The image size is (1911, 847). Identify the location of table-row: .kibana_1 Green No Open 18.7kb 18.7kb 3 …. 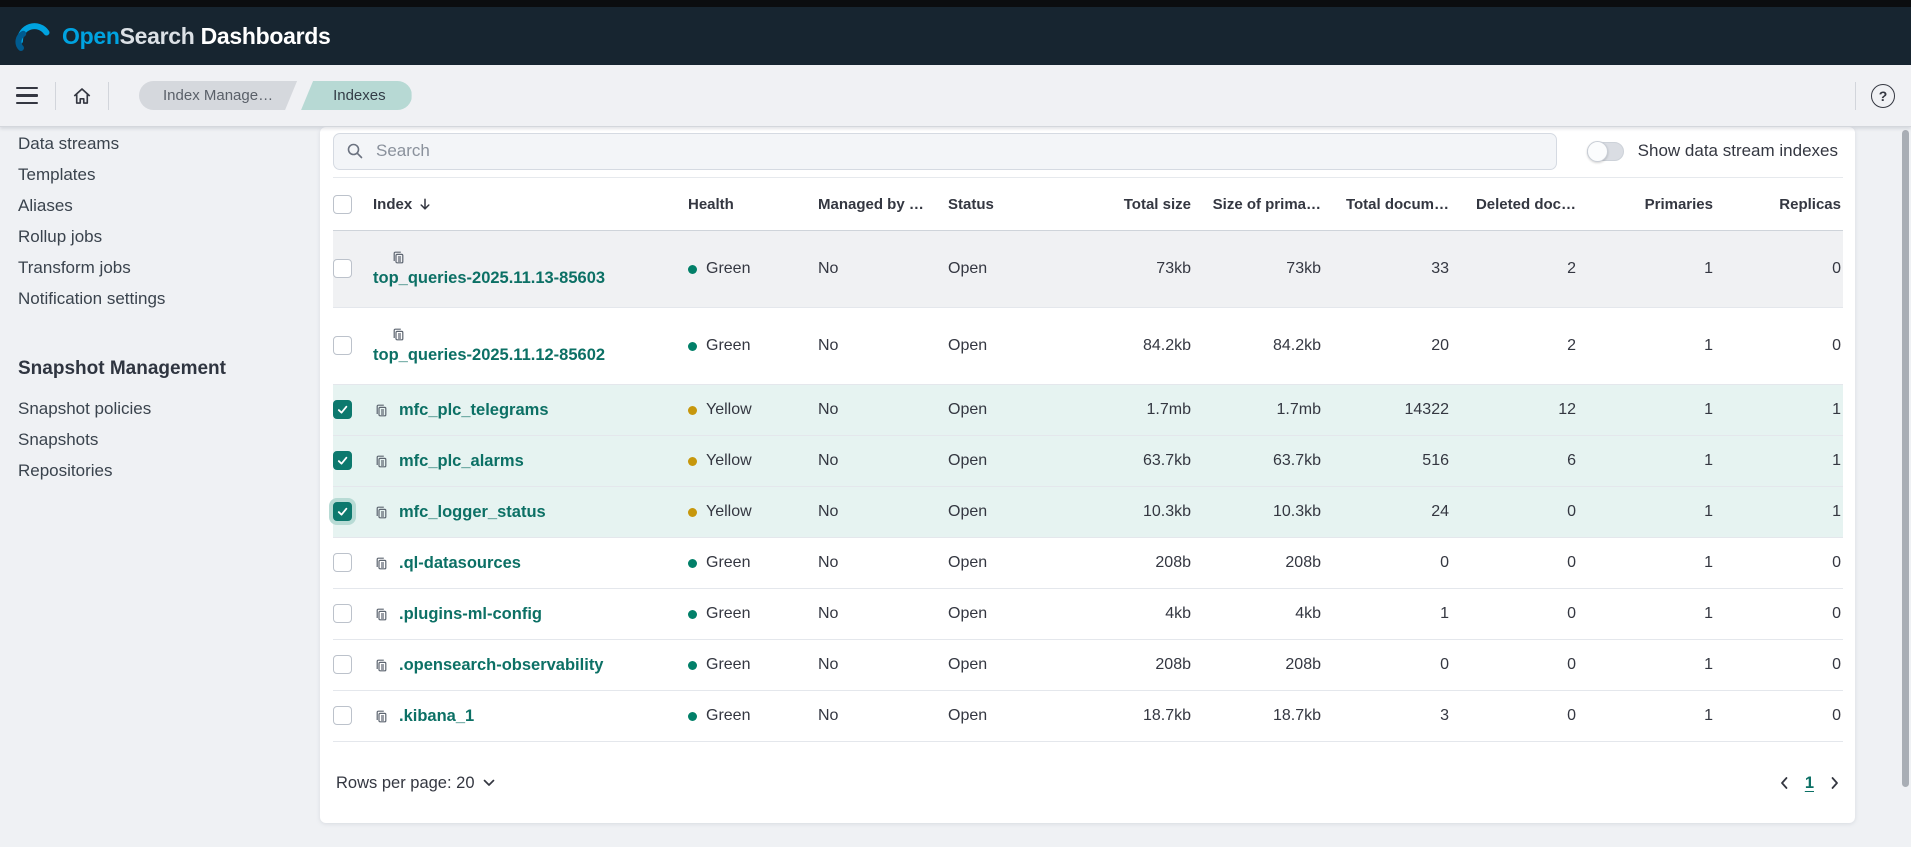
(1088, 716).